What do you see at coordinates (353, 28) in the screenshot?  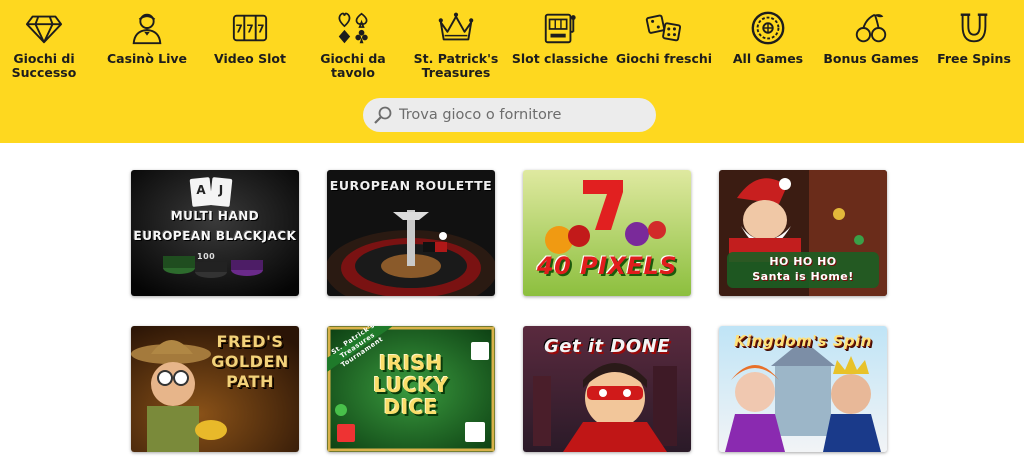 I see `card-suits-icon` at bounding box center [353, 28].